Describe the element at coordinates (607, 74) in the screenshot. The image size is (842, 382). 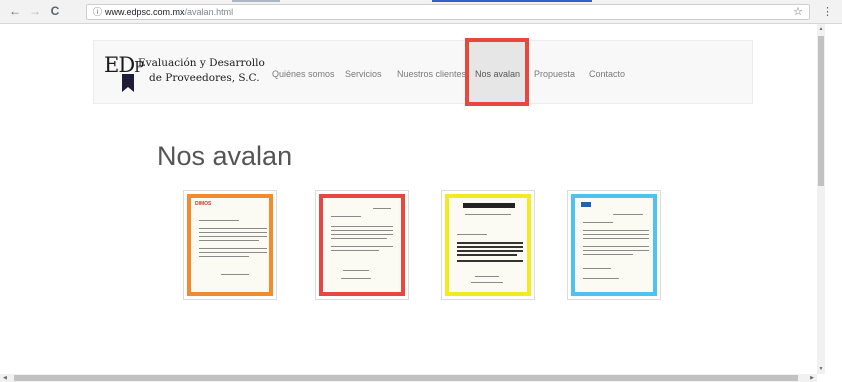
I see `nav-item-contacto: Contacto` at that location.